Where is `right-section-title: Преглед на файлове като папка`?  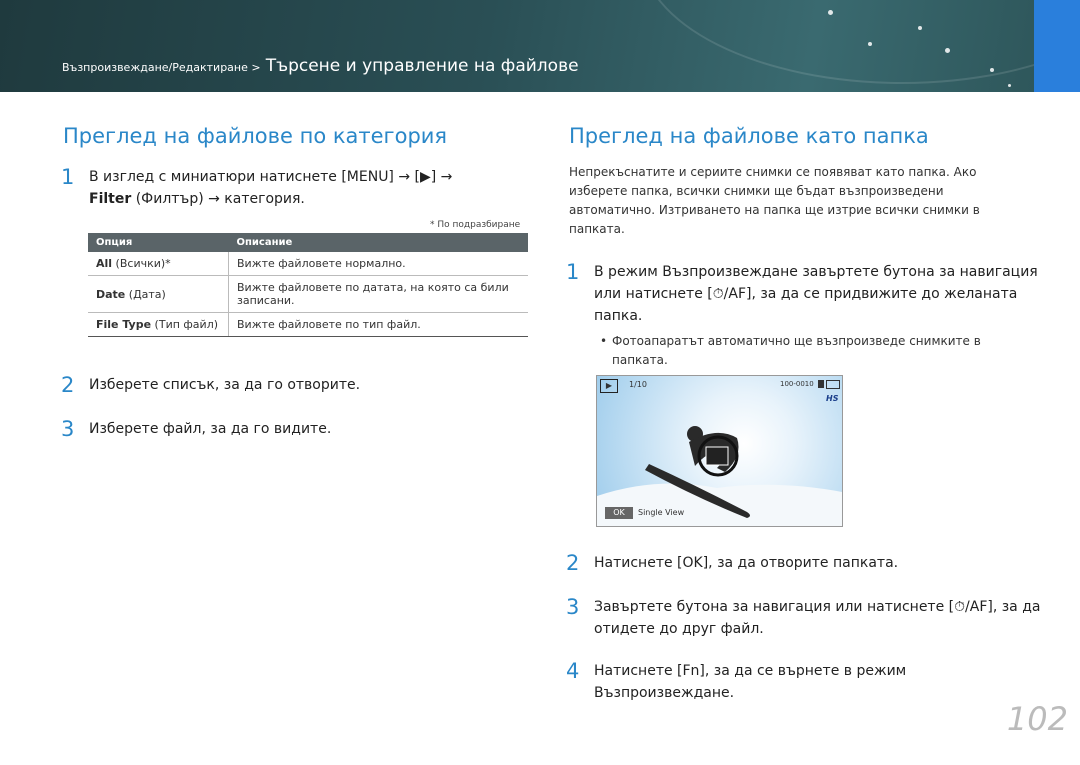
right-section-title: Преглед на файлове като папка is located at coordinates (749, 136).